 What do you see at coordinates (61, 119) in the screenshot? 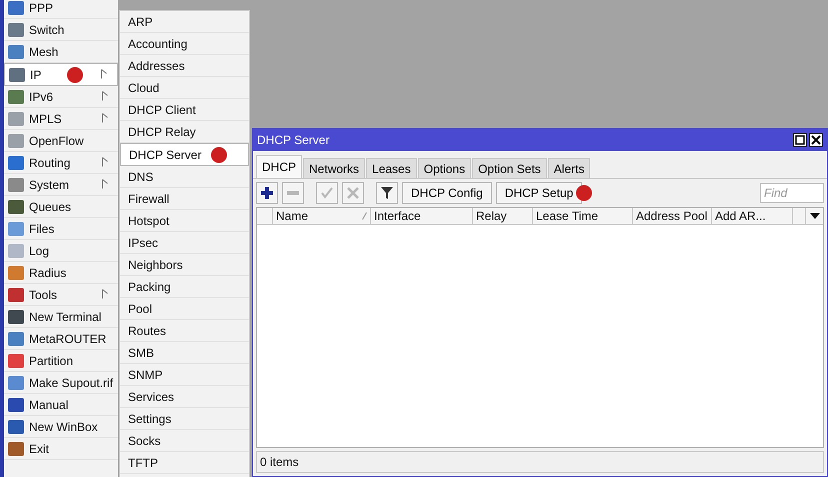
I see `menu-item: MPLS` at bounding box center [61, 119].